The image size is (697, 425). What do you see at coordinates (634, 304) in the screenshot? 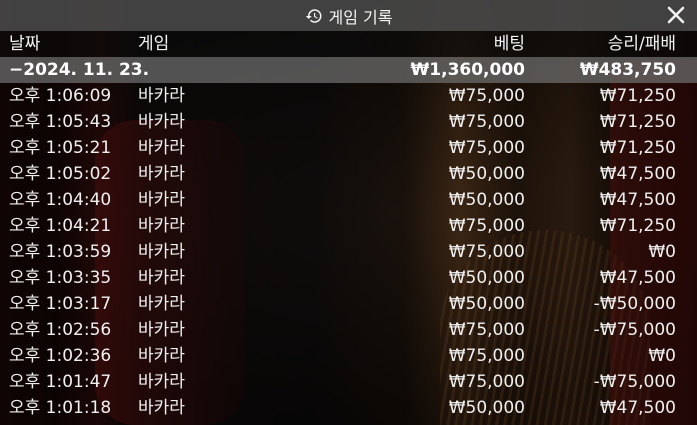
I see `row-win-loss: -₩50,000` at bounding box center [634, 304].